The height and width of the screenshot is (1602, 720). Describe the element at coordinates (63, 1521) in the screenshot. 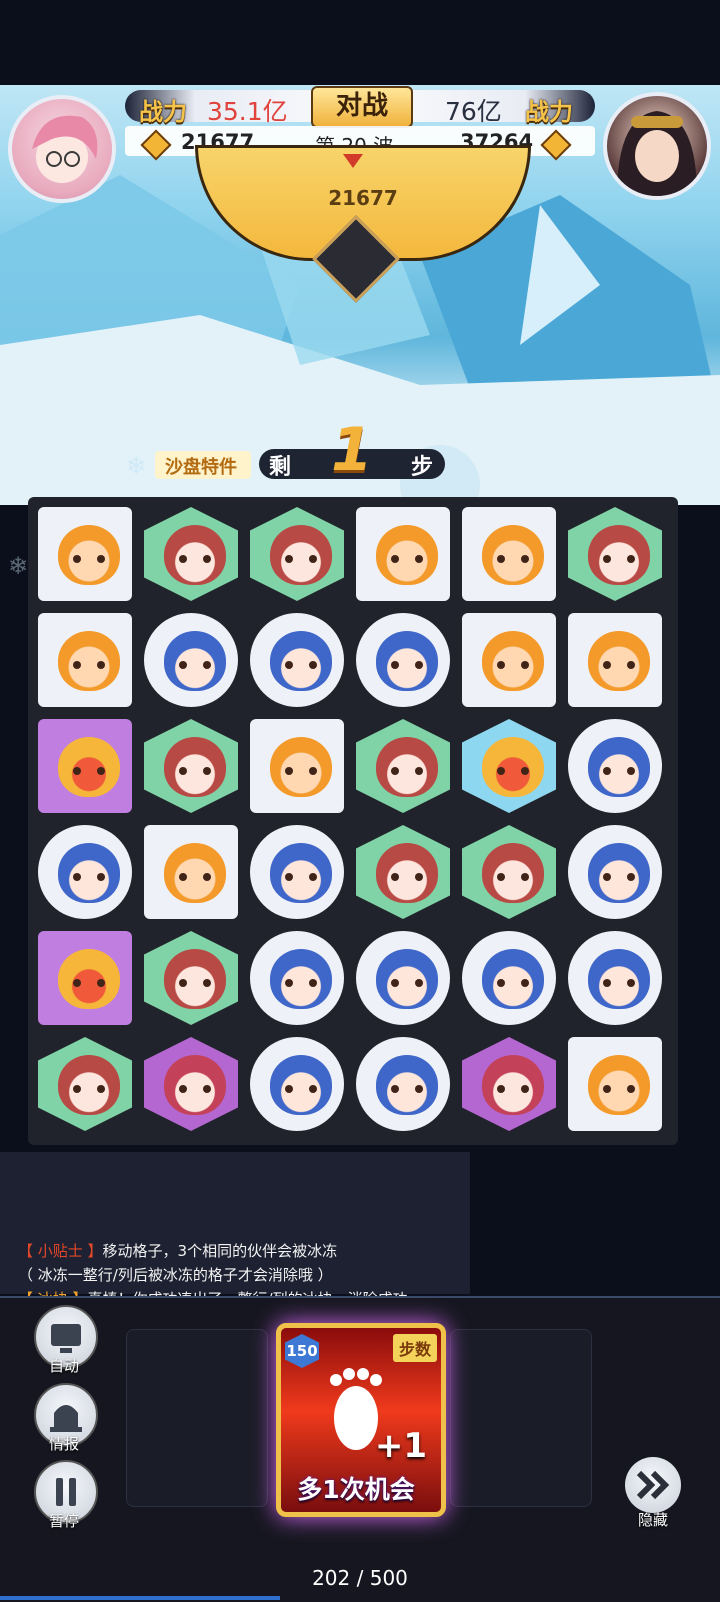

I see `pause-label: 暂停` at that location.